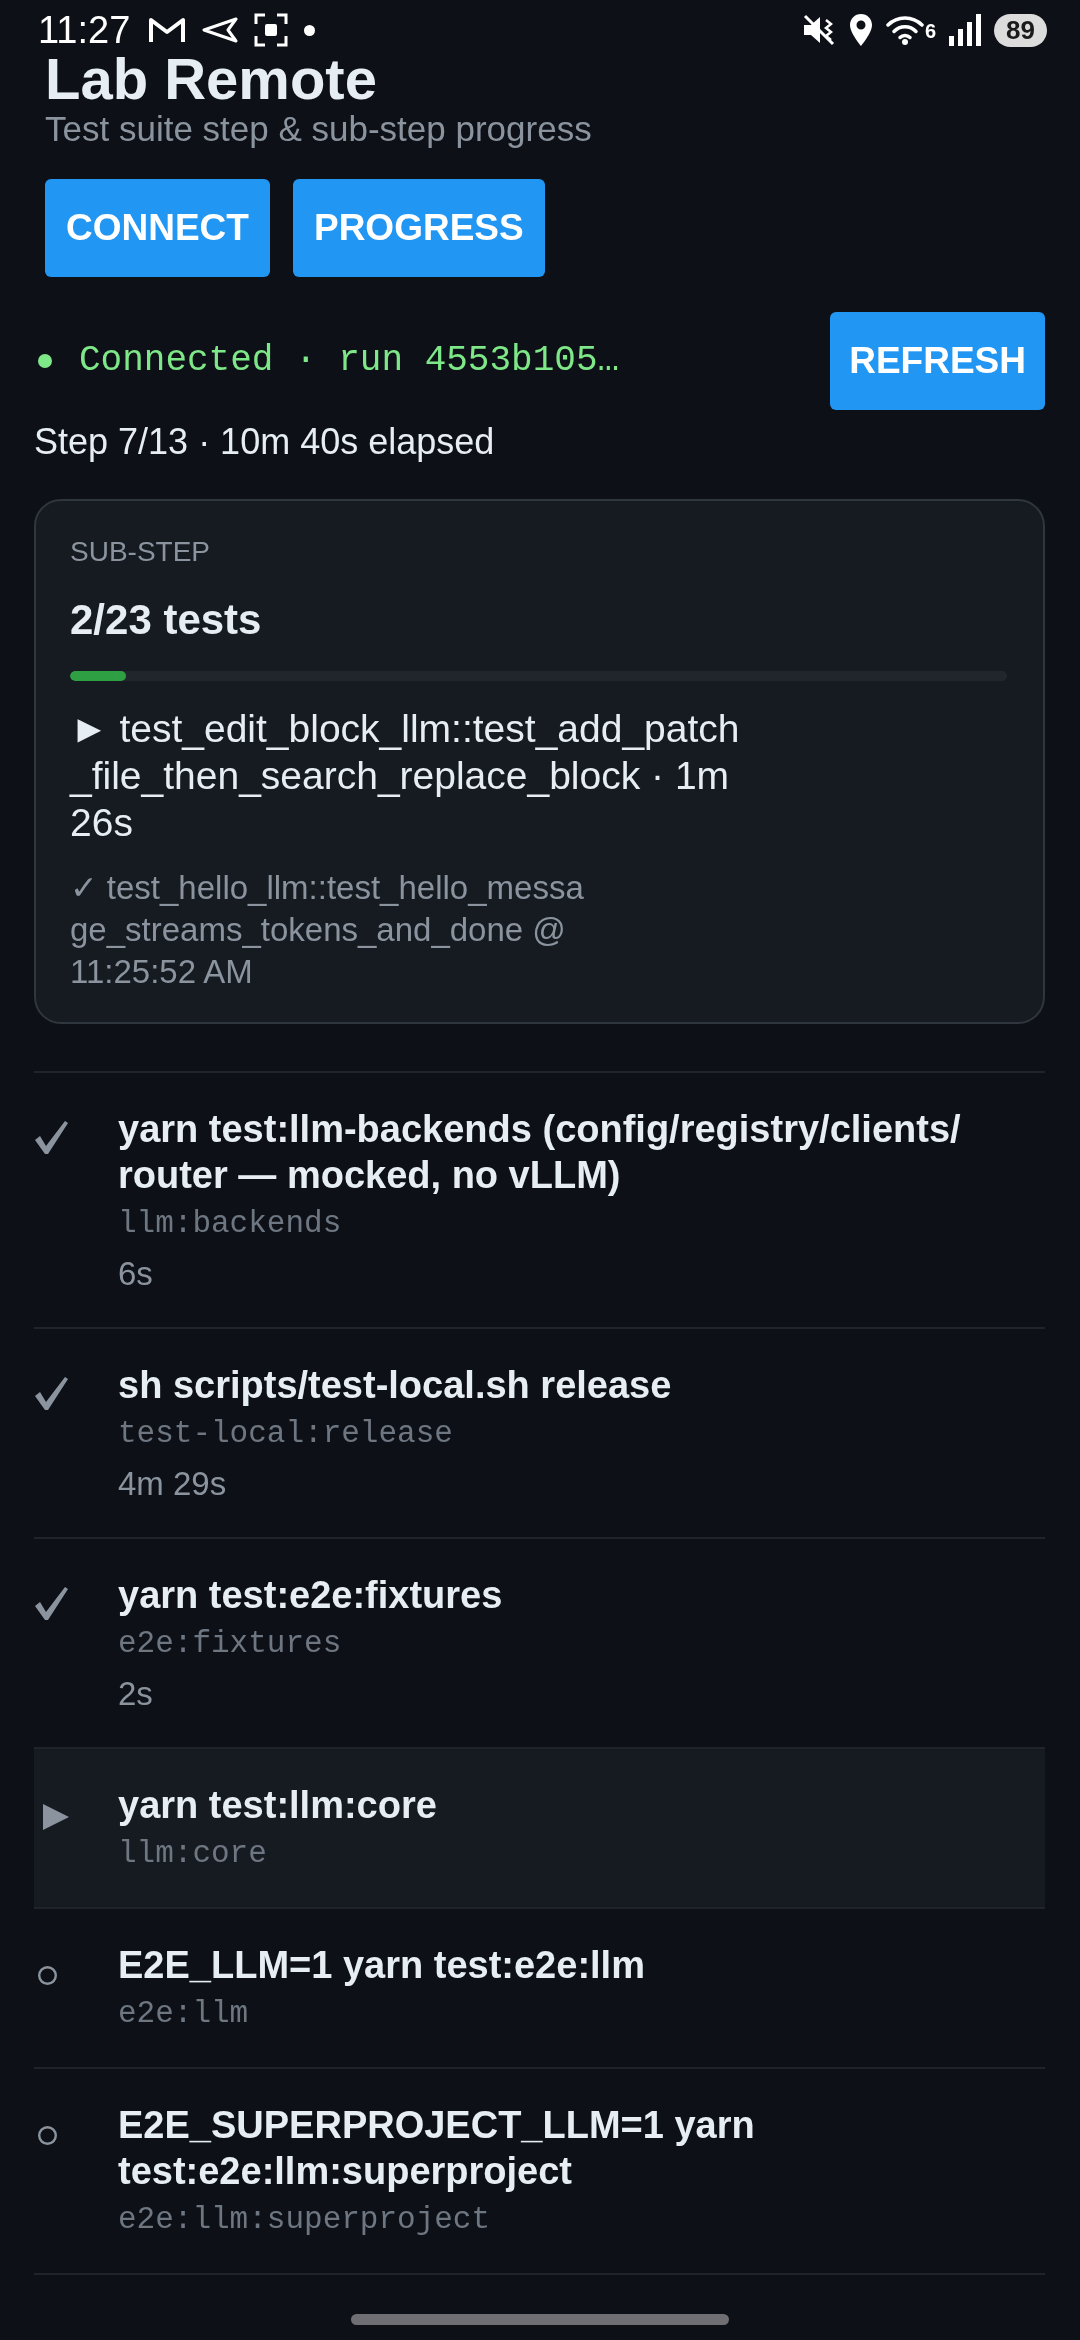  Describe the element at coordinates (965, 30) in the screenshot. I see `signal-icon` at that location.